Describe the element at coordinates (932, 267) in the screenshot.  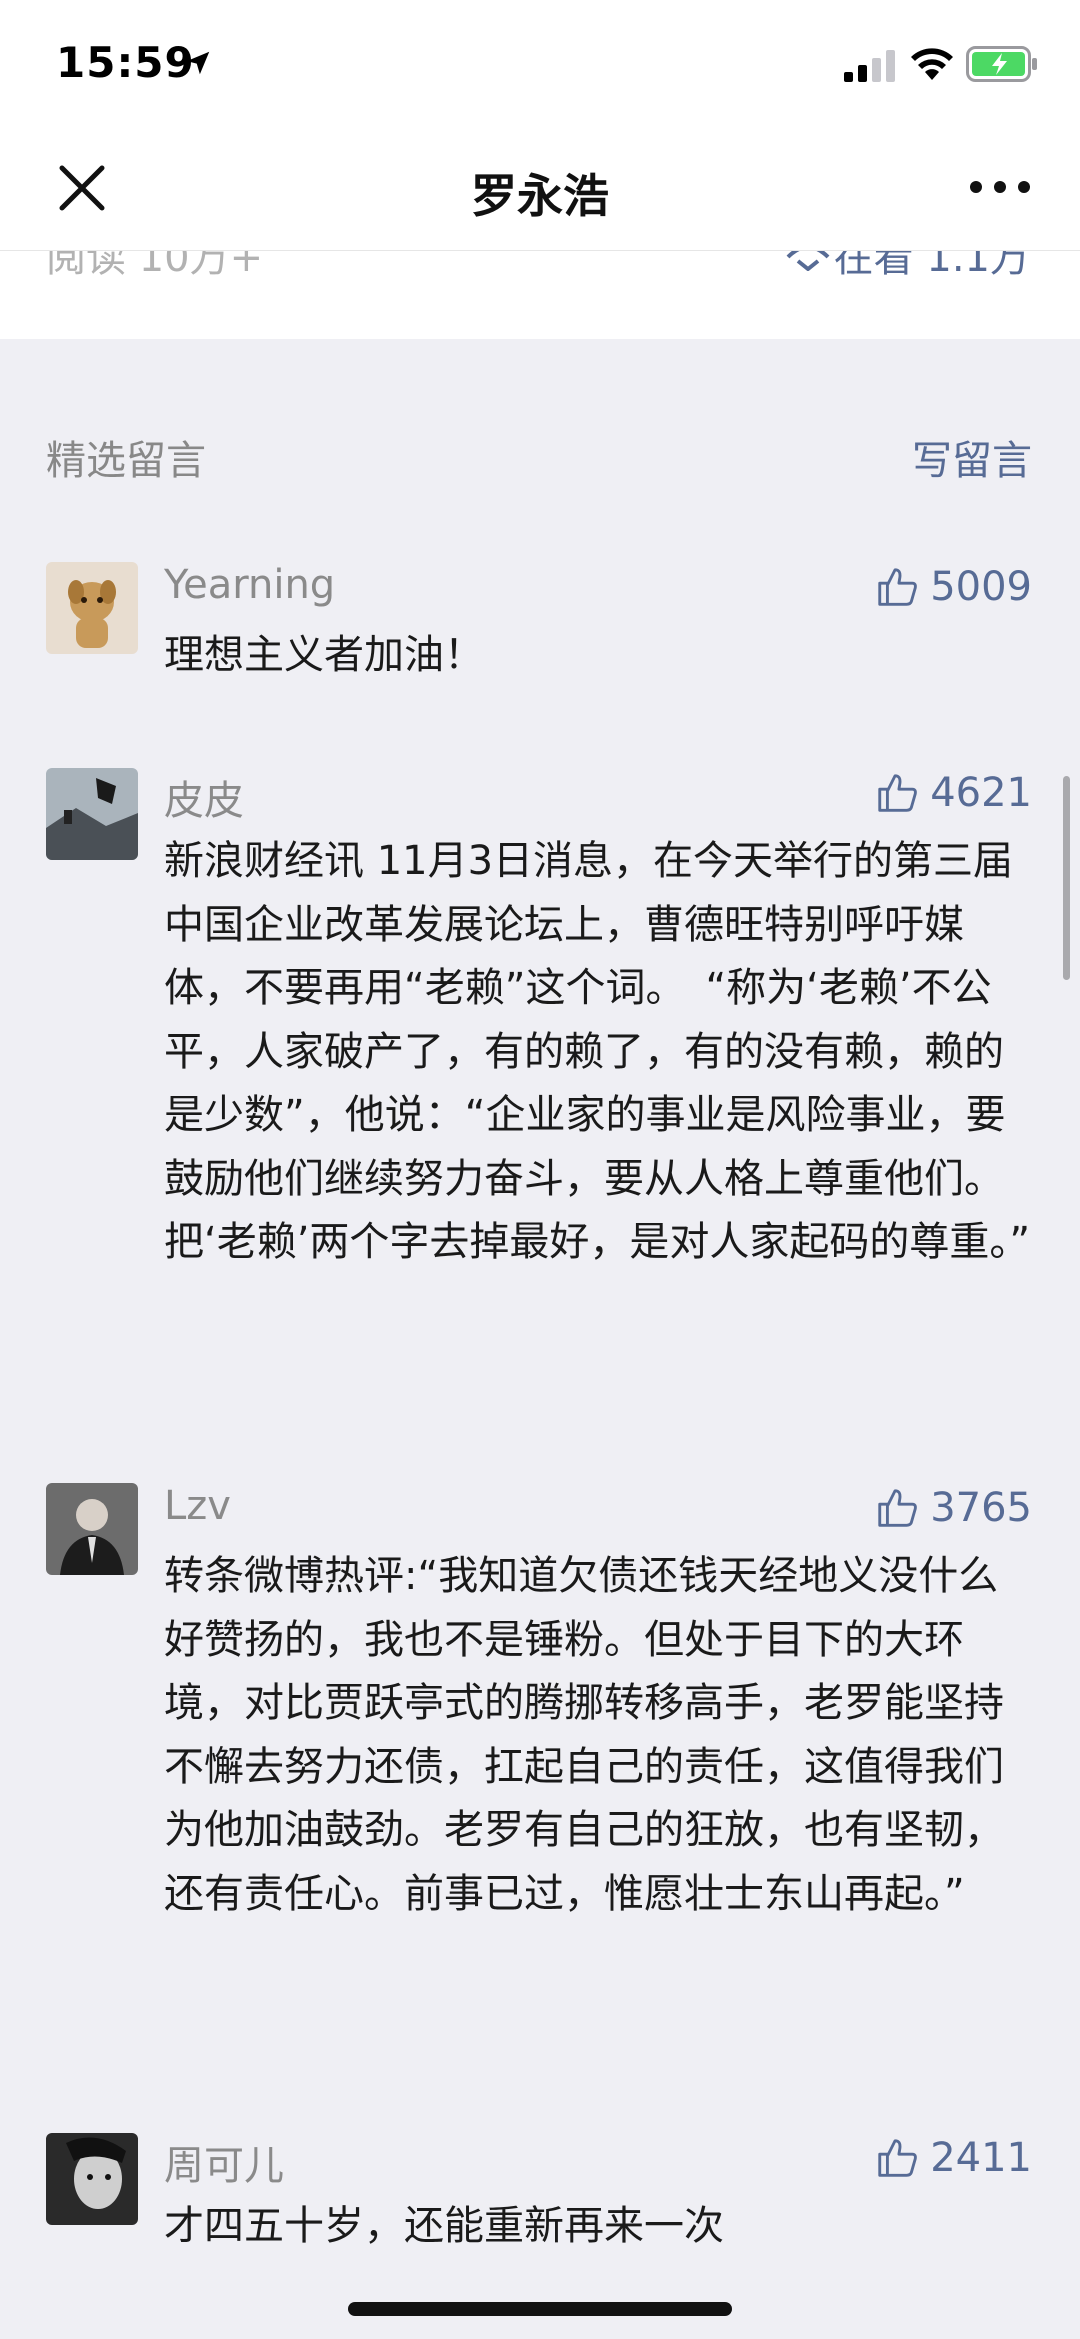
I see `looking-count: 在看 1.1万` at that location.